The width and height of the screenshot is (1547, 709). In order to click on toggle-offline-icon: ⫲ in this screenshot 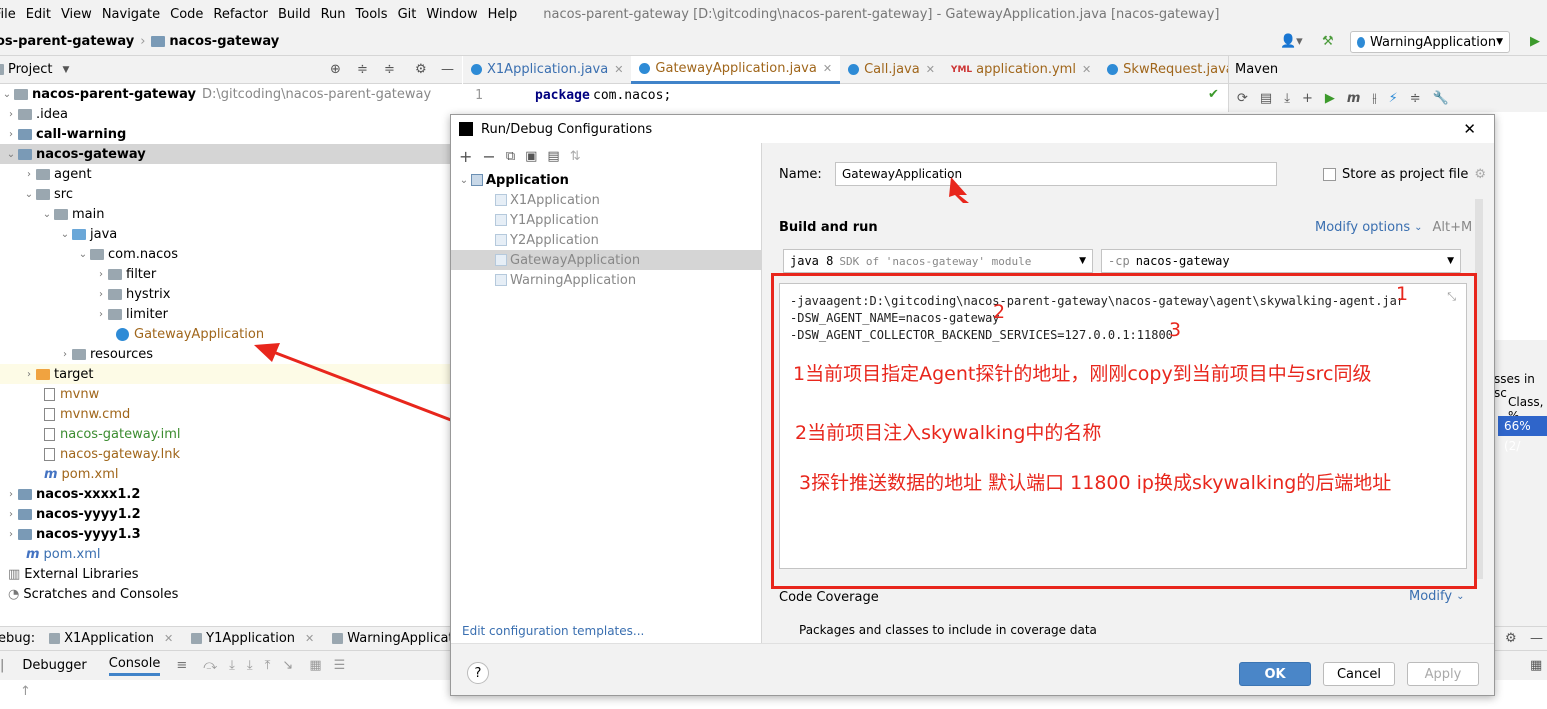, I will do `click(1374, 98)`.